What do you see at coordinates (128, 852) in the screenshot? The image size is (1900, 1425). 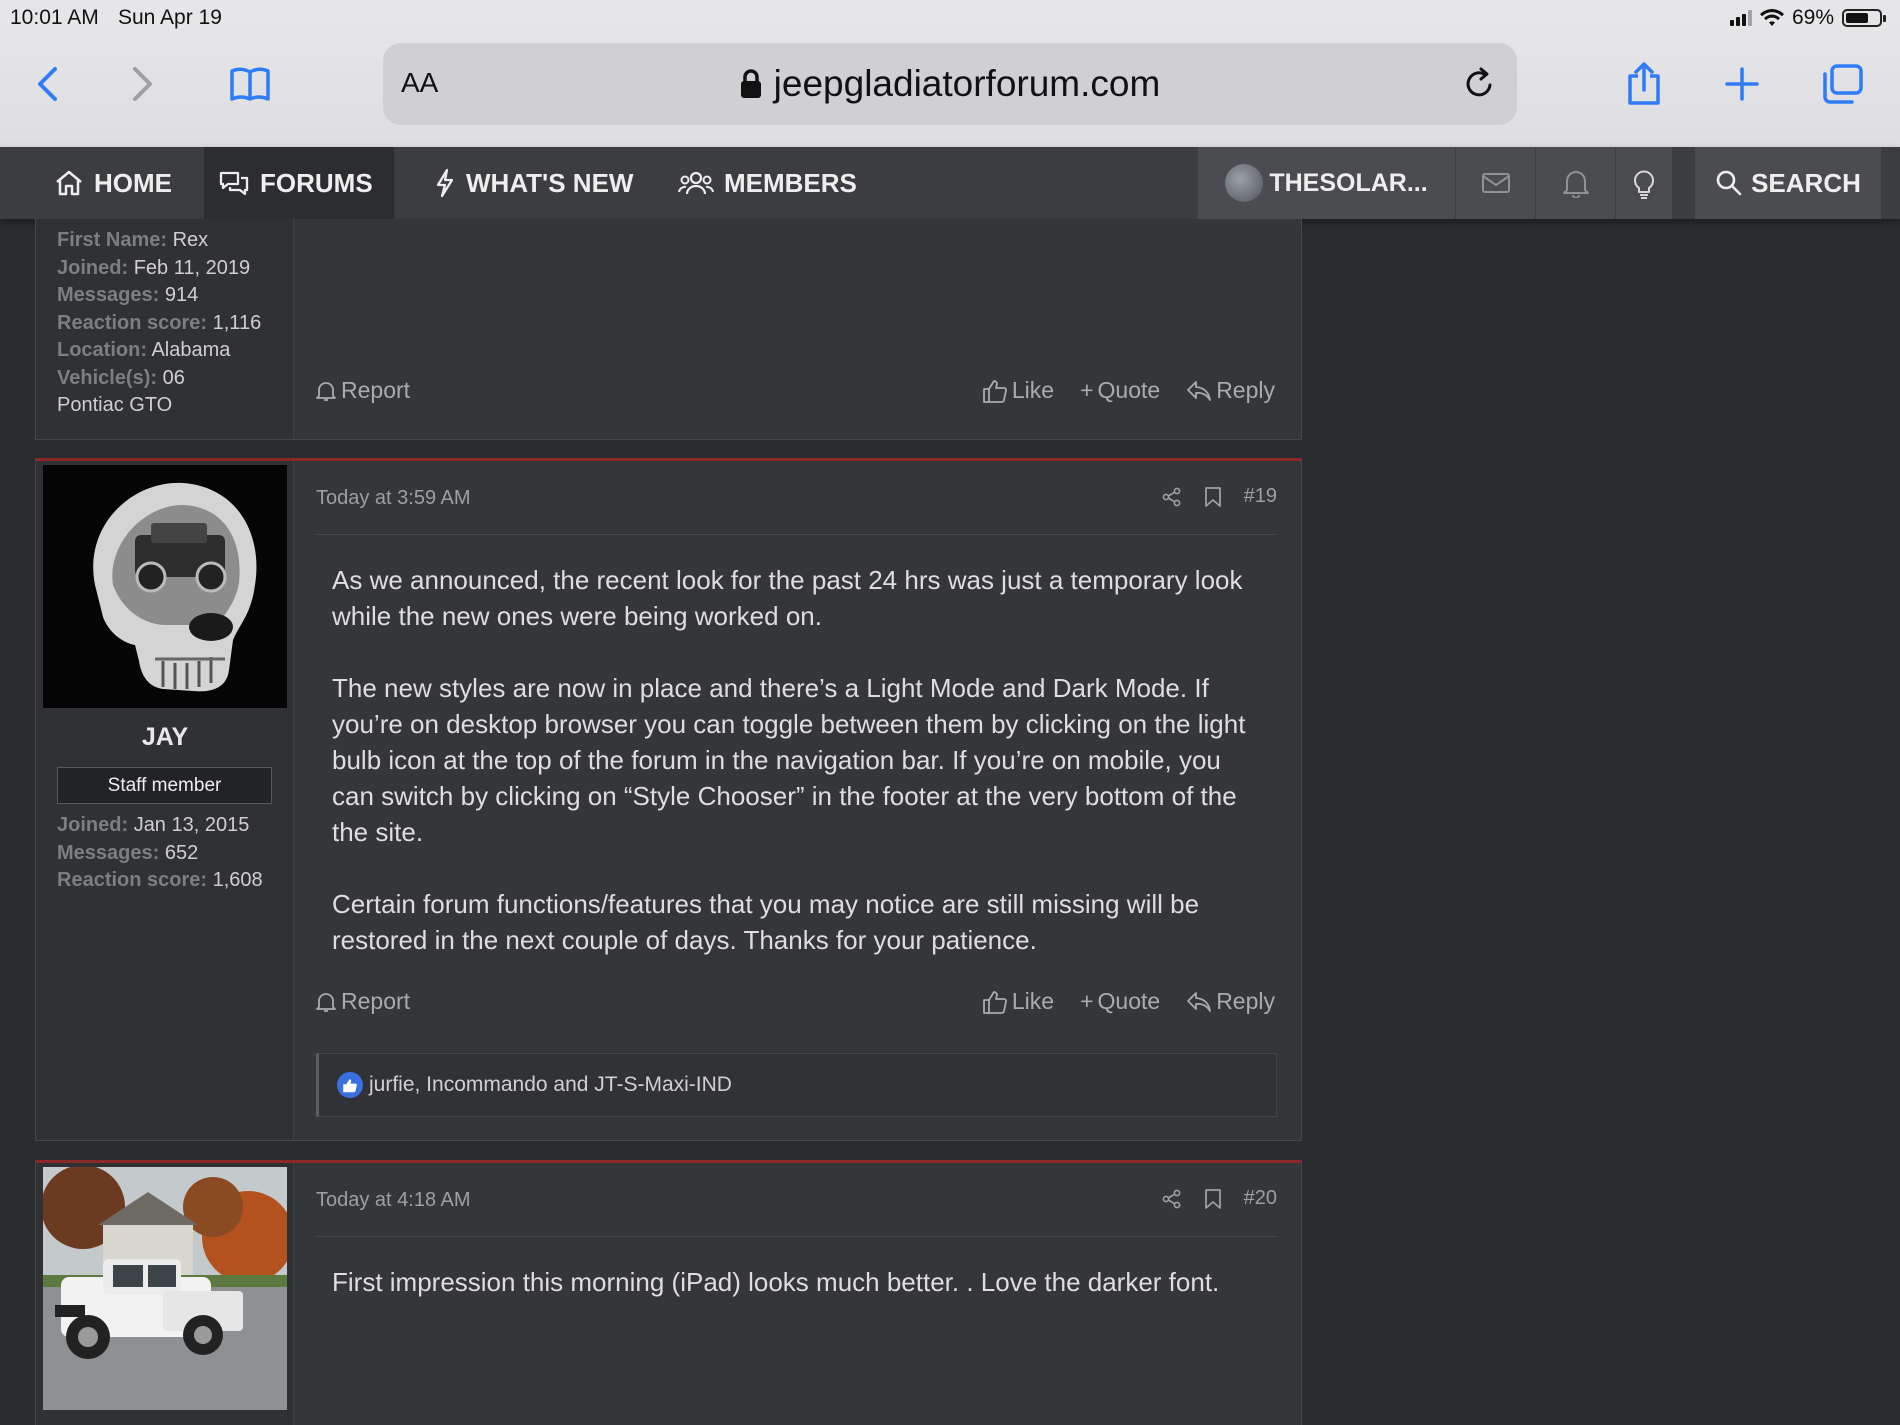 I see `user-info-messages: Messages: 652` at bounding box center [128, 852].